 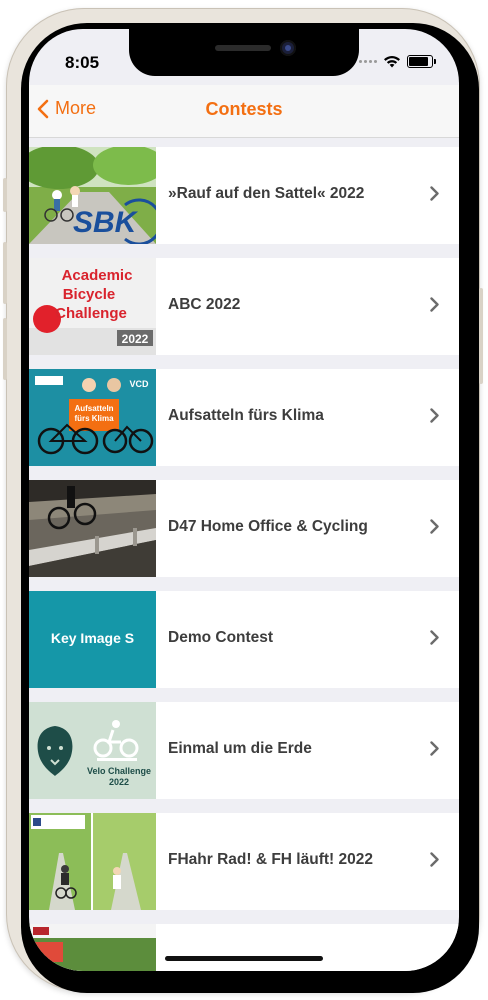 I want to click on svg-text: Aufsatteln, so click(x=93, y=408).